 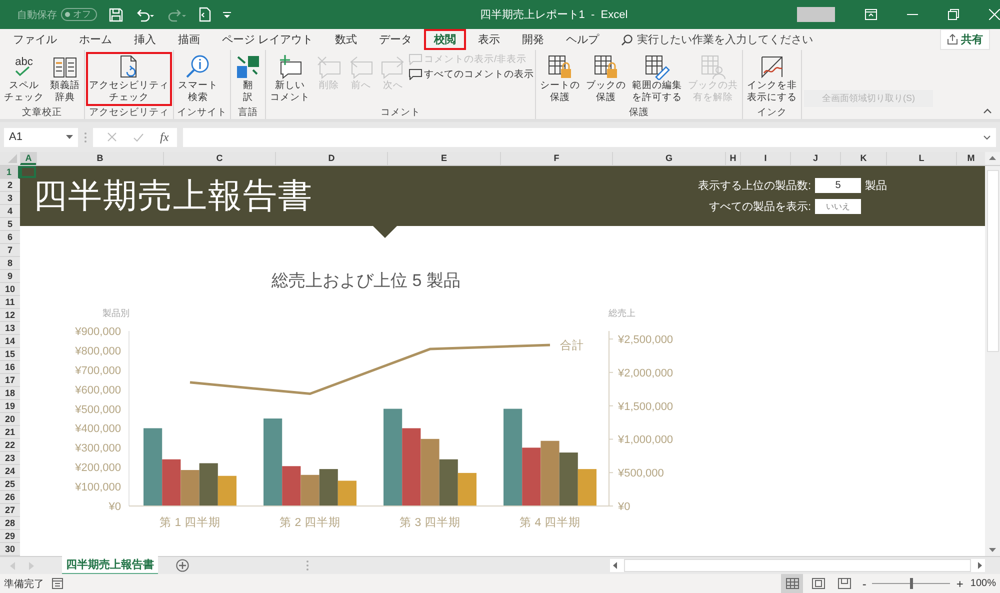 I want to click on row-header: 28, so click(x=10, y=523).